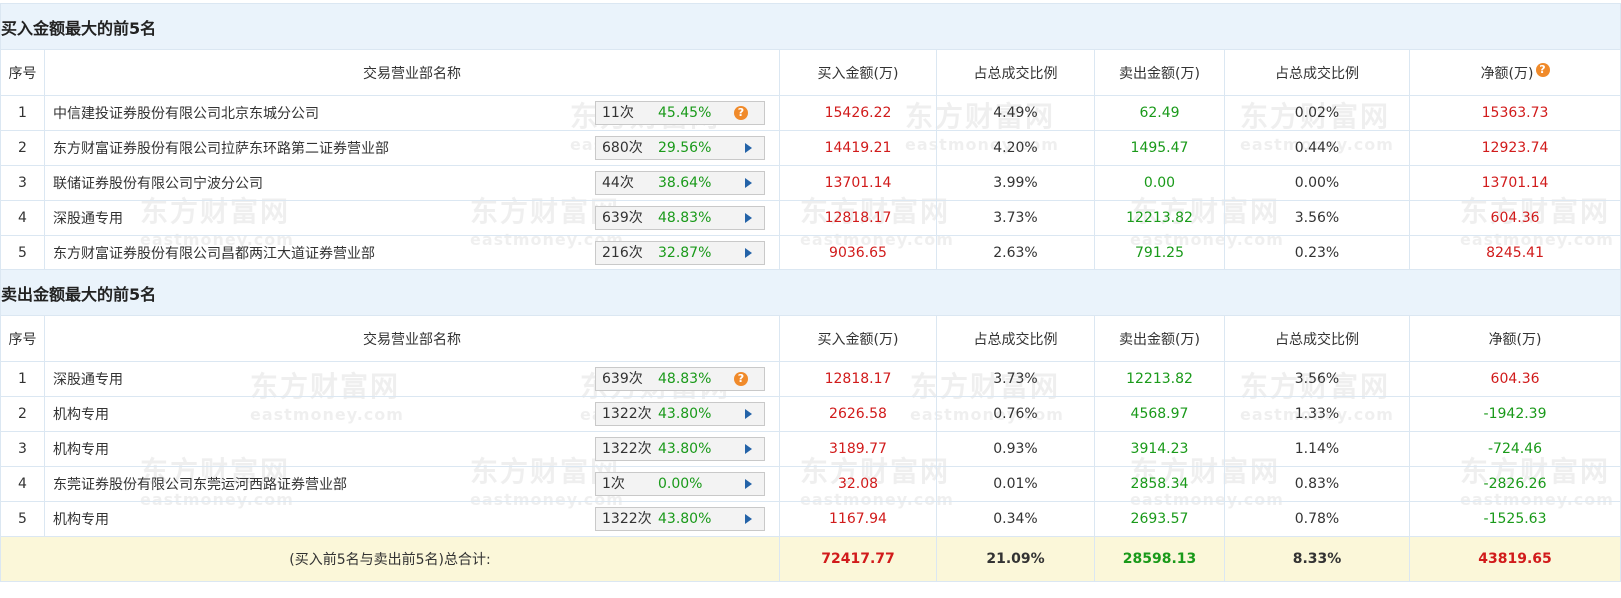 The width and height of the screenshot is (1621, 598). Describe the element at coordinates (1317, 253) in the screenshot. I see `sell-ratio: 0.23%` at that location.